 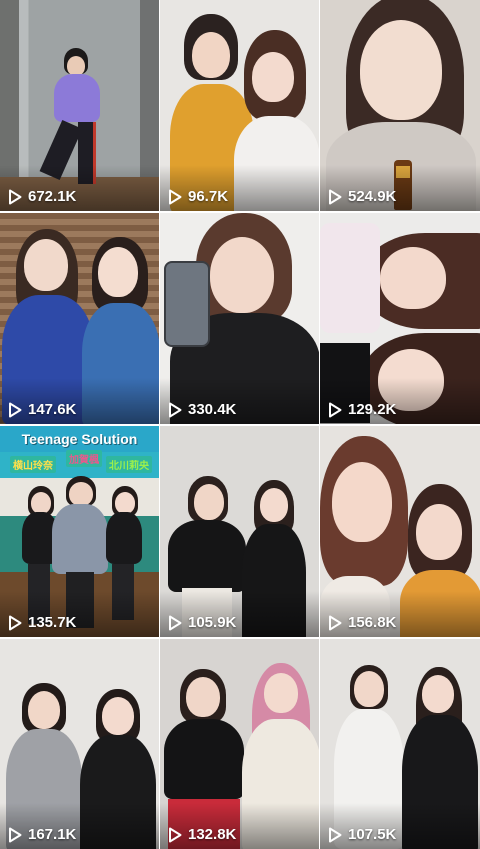 I want to click on view-count-label: 135.7K, so click(x=52, y=622).